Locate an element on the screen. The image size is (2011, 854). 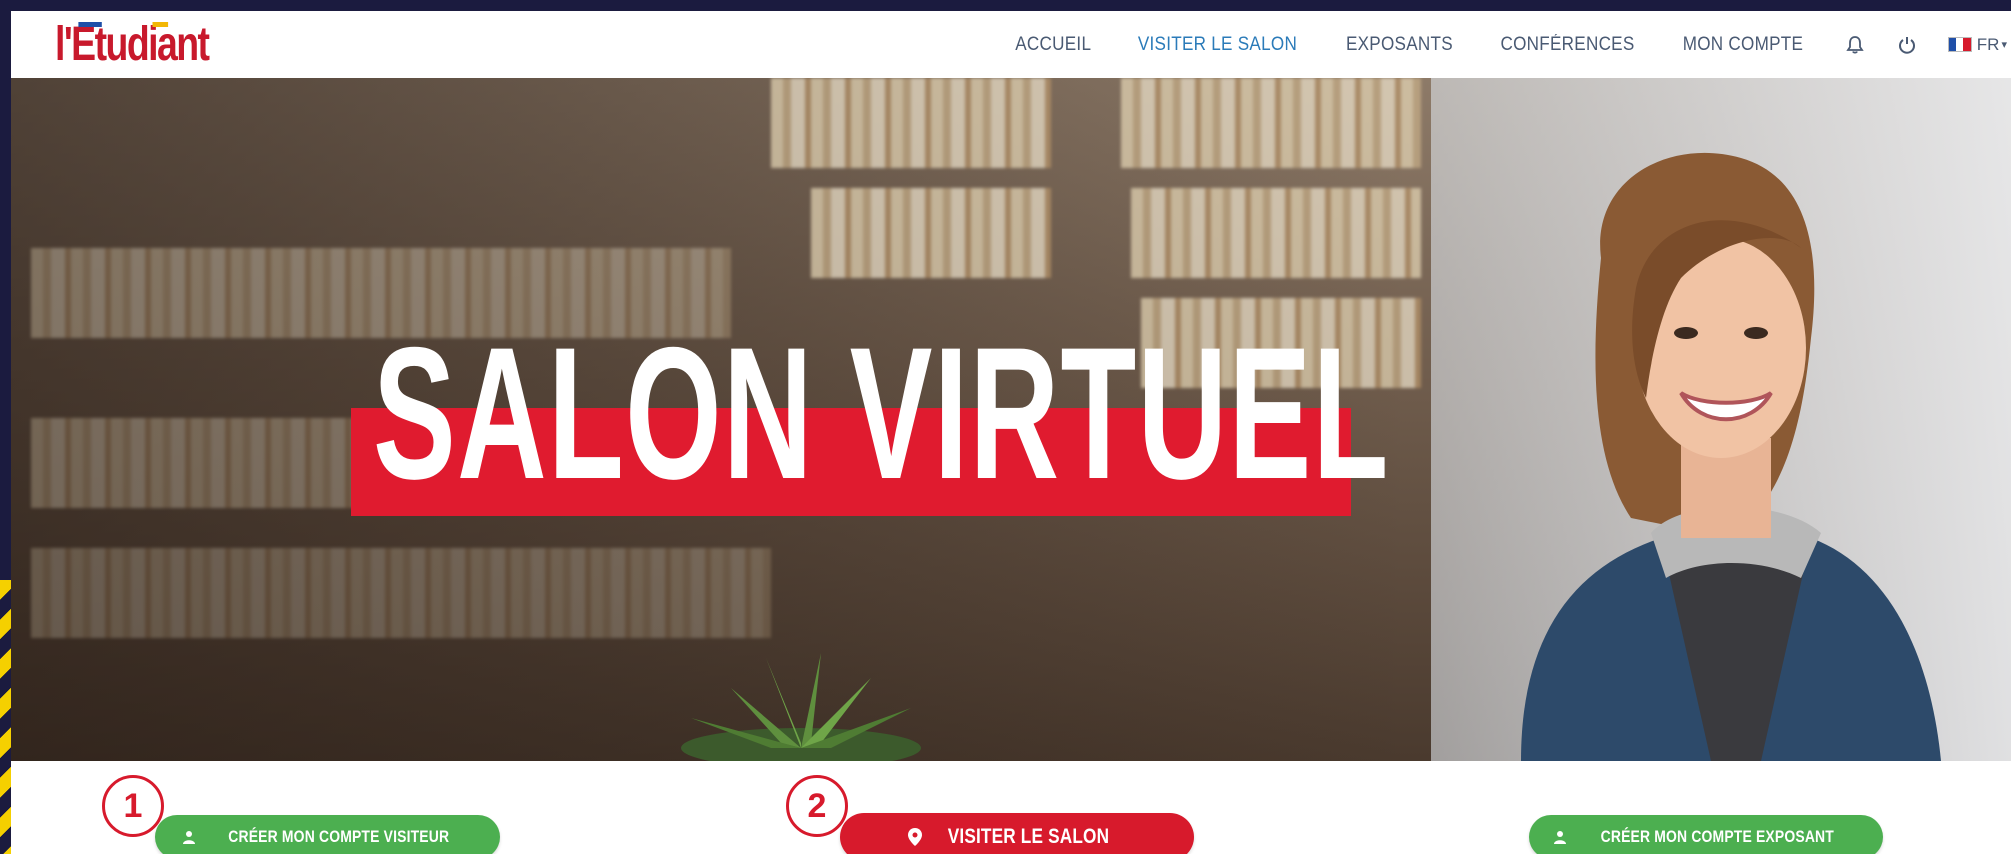
language-selector: FR ▾ is located at coordinates (1977, 44).